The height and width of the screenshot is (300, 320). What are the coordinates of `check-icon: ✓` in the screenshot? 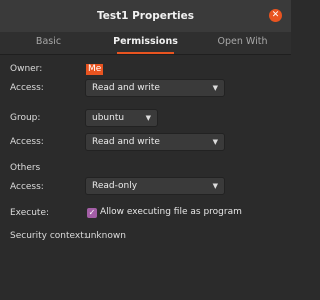 It's located at (92, 212).